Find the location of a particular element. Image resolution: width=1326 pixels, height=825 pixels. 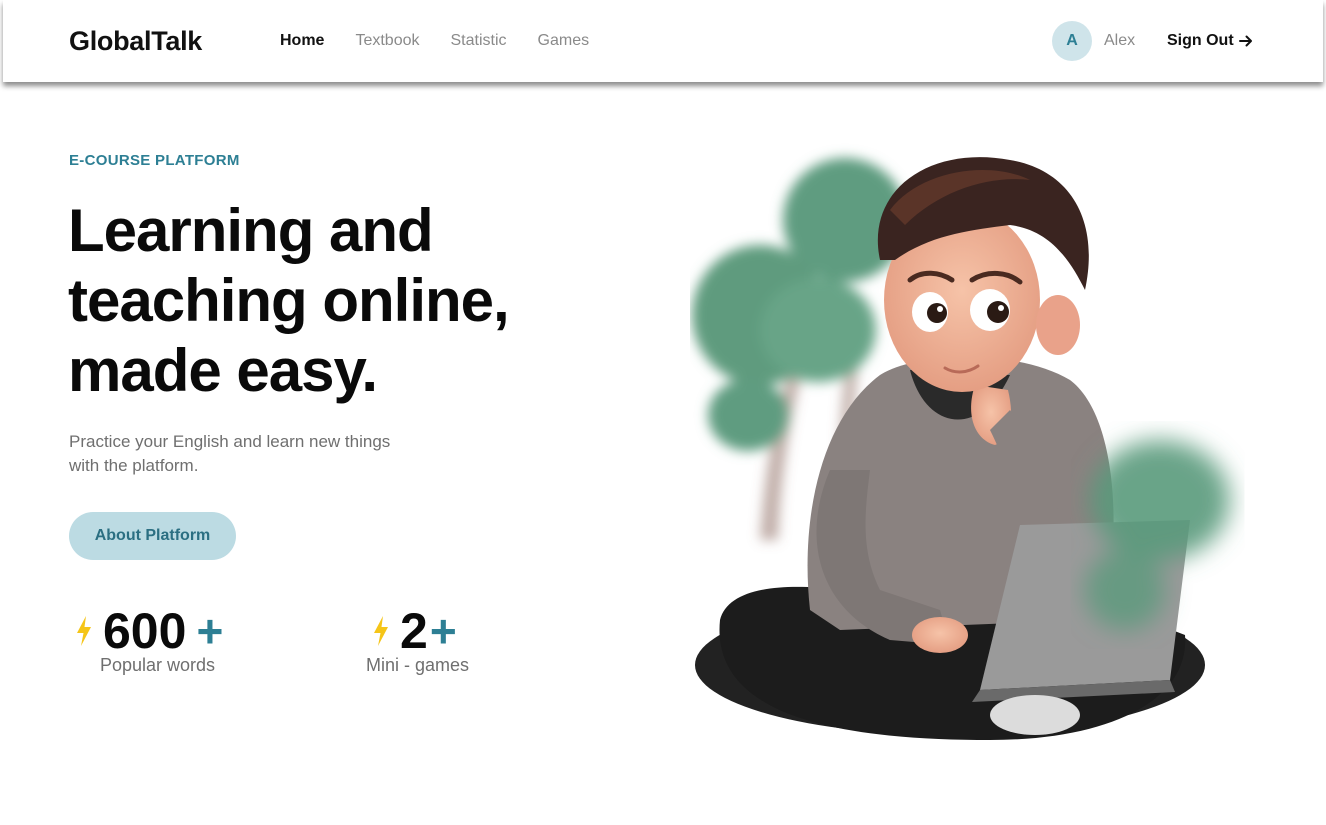

stat-popular-words: 600 + Popular words is located at coordinates (149, 639).